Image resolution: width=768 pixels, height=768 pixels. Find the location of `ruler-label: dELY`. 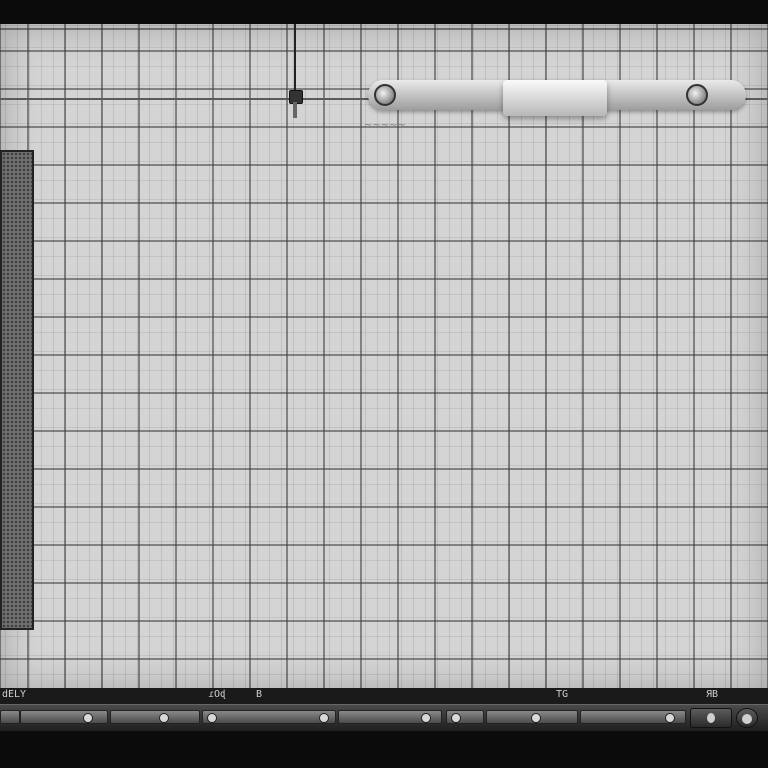

ruler-label: dELY is located at coordinates (14, 694).